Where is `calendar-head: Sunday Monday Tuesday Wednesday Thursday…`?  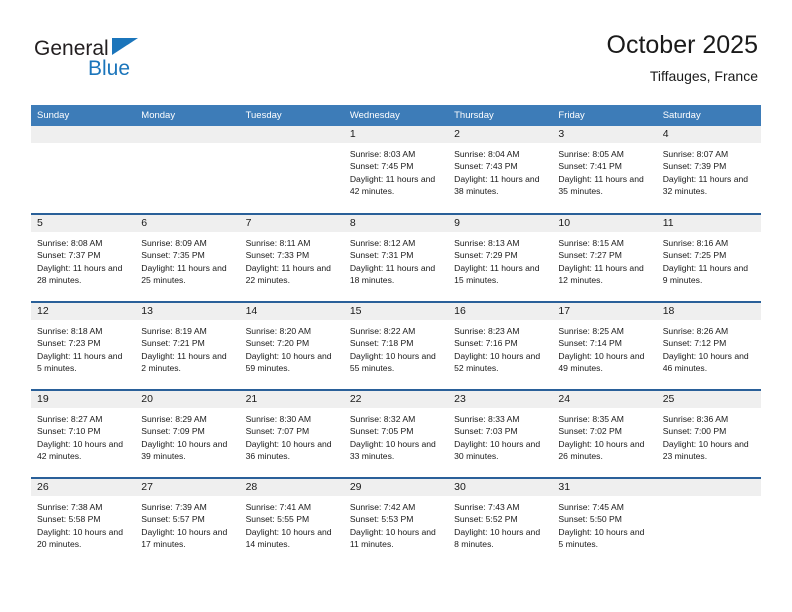
calendar-head: Sunday Monday Tuesday Wednesday Thursday… is located at coordinates (396, 115).